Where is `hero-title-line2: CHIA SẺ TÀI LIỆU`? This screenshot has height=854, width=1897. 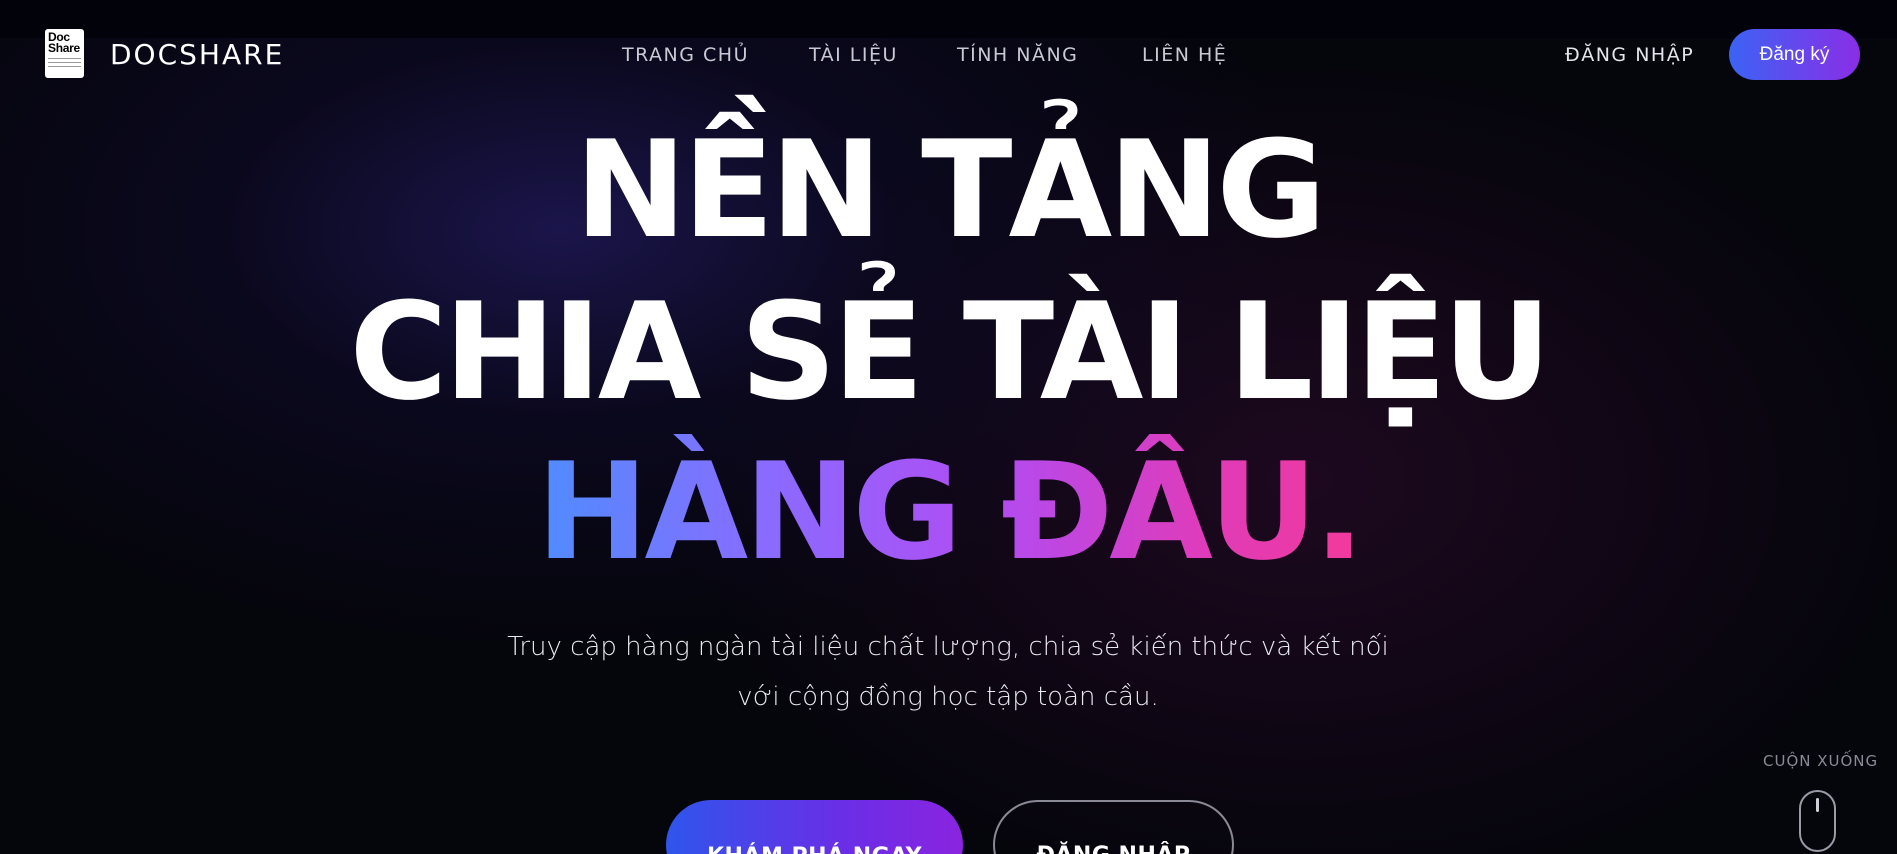 hero-title-line2: CHIA SẺ TÀI LIỆU is located at coordinates (950, 352).